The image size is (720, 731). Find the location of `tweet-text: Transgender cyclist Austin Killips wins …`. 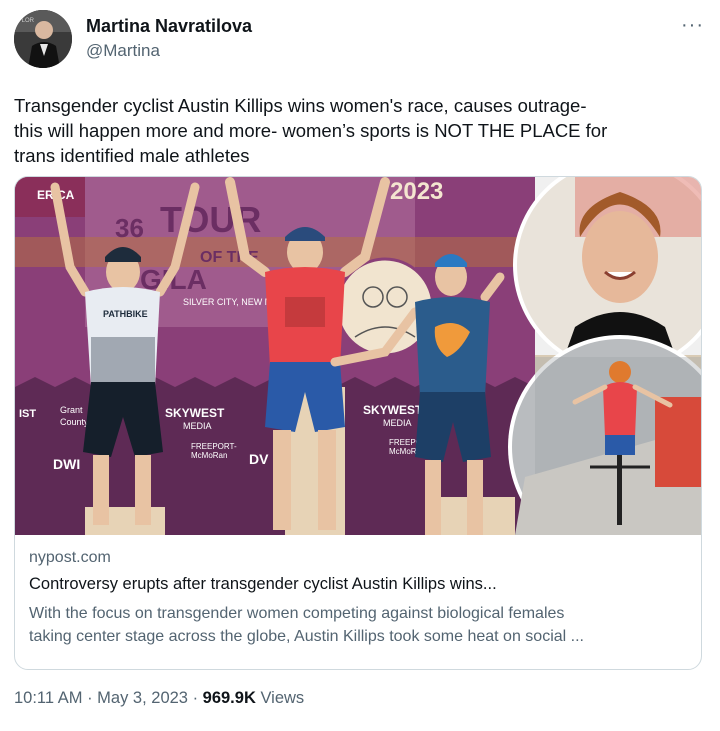

tweet-text: Transgender cyclist Austin Killips wins … is located at coordinates (359, 130).